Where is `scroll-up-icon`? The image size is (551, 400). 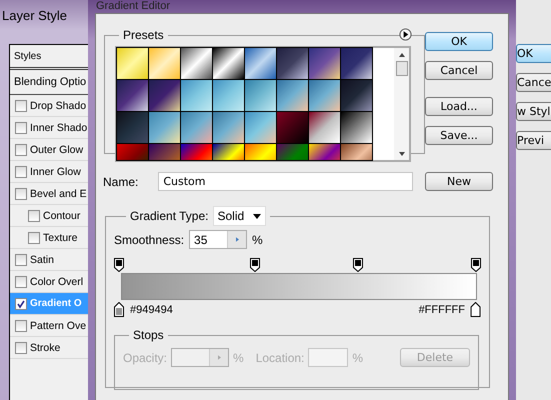 scroll-up-icon is located at coordinates (401, 55).